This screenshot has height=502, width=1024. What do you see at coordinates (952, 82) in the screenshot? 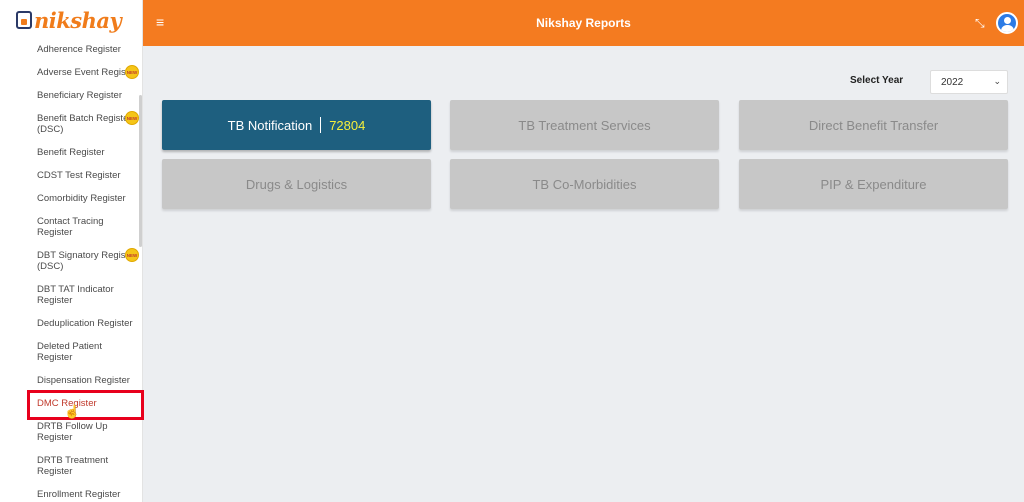
I see `year-select-value: 2022` at bounding box center [952, 82].